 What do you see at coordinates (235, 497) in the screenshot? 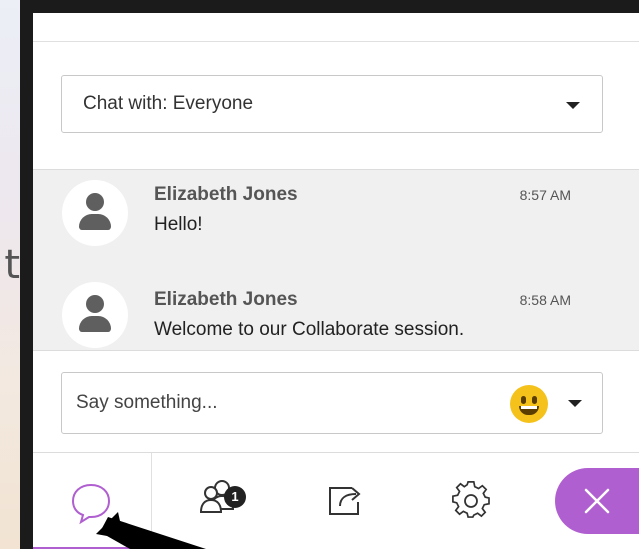
I see `attendee-count-badge: 1` at bounding box center [235, 497].